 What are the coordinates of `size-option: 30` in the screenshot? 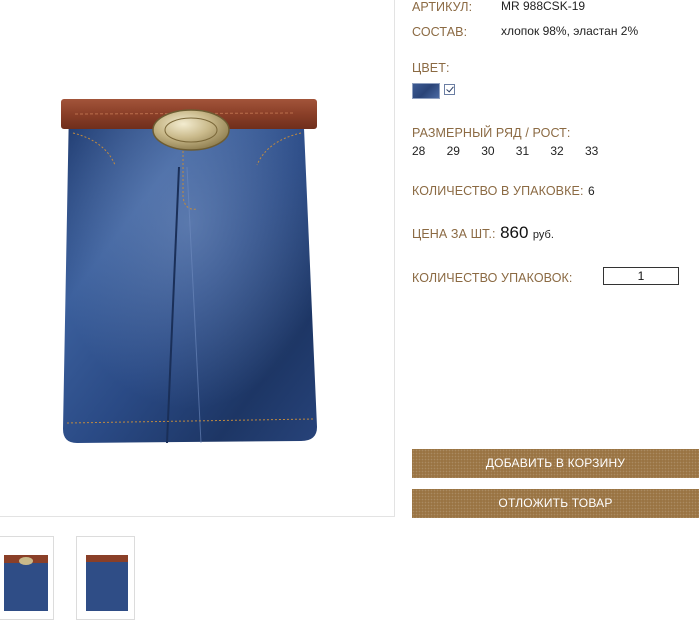 It's located at (498, 151).